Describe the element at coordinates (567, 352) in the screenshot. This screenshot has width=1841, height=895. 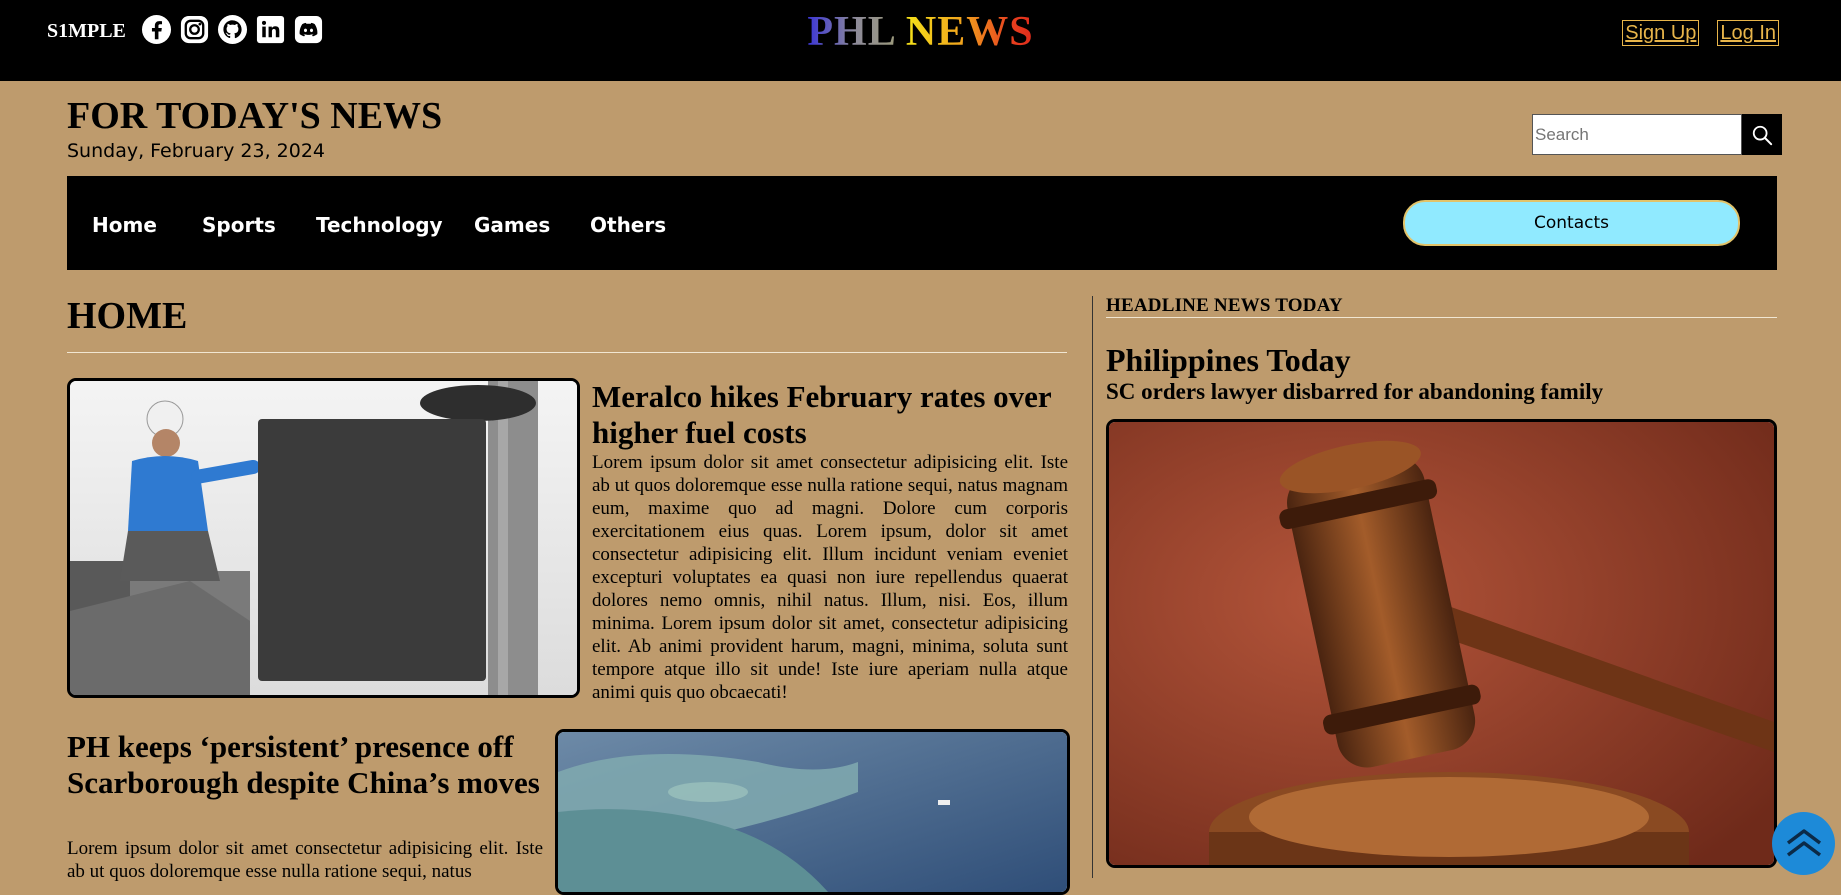
I see `section-divider` at that location.